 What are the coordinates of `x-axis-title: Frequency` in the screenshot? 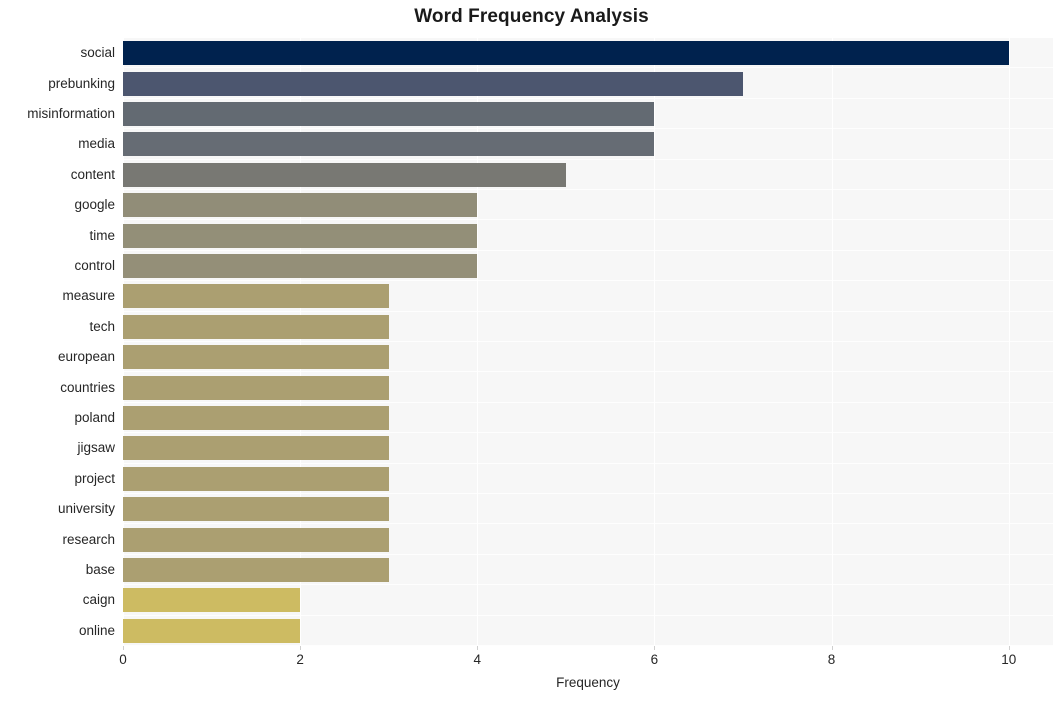 It's located at (588, 682).